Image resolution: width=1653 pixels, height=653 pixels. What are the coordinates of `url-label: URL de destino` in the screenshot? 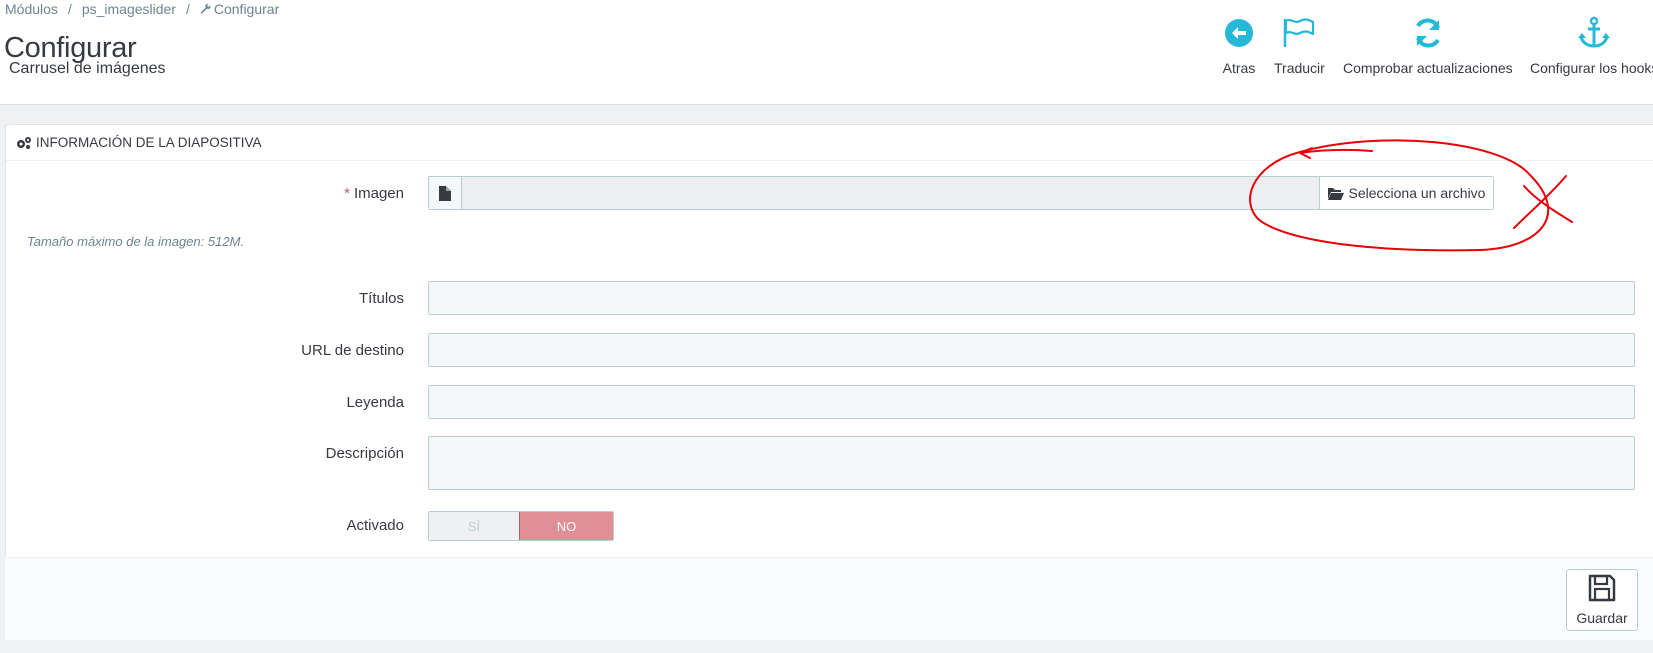 It's located at (352, 350).